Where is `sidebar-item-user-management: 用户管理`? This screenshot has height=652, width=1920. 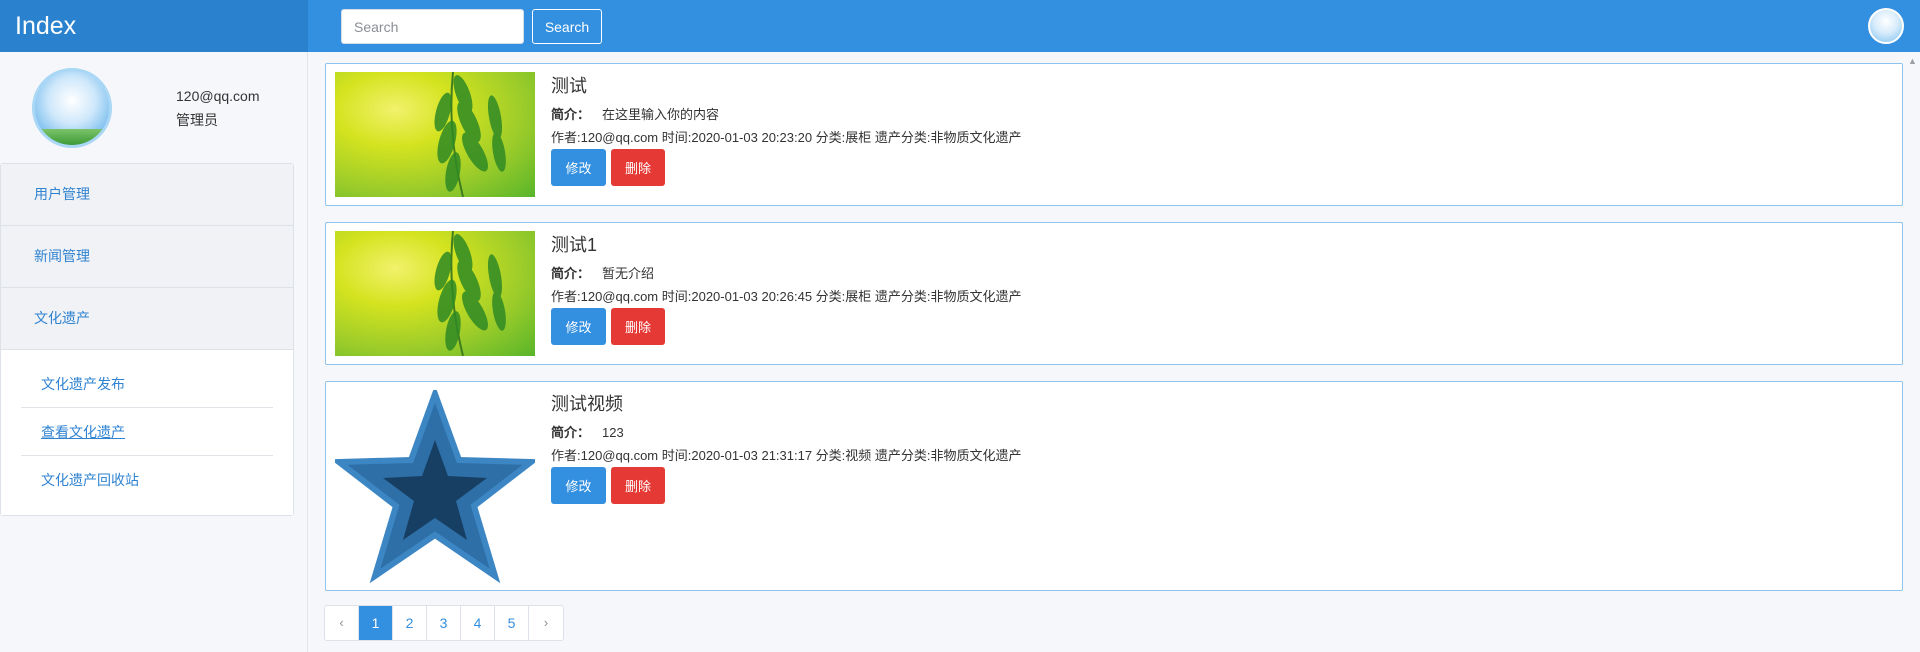
sidebar-item-user-management: 用户管理 is located at coordinates (147, 195).